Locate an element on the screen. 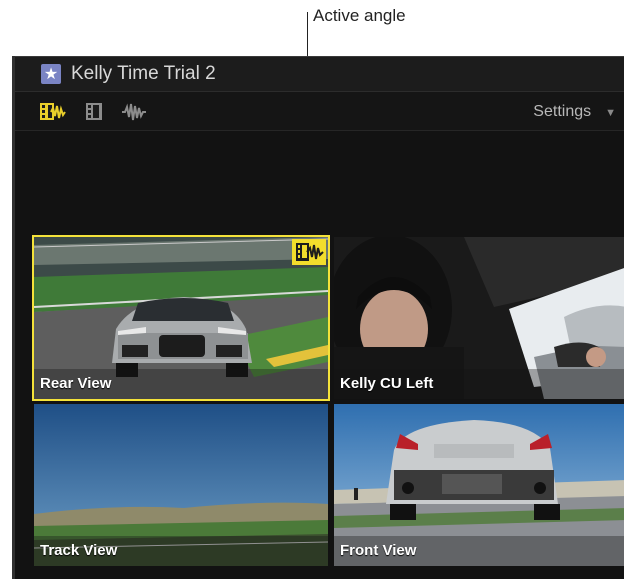  angle-track-view: Track View is located at coordinates (181, 485).